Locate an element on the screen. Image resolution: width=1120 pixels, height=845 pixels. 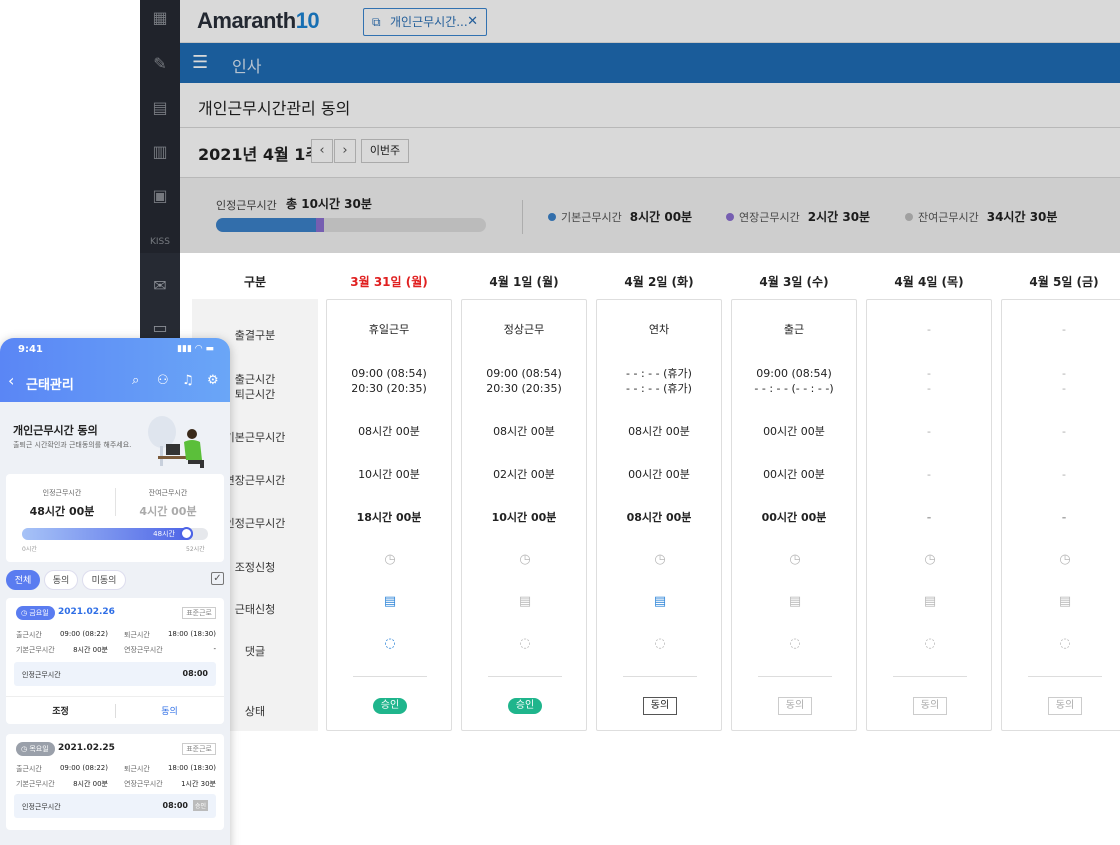
filter-all: 전체 is located at coordinates (23, 580).